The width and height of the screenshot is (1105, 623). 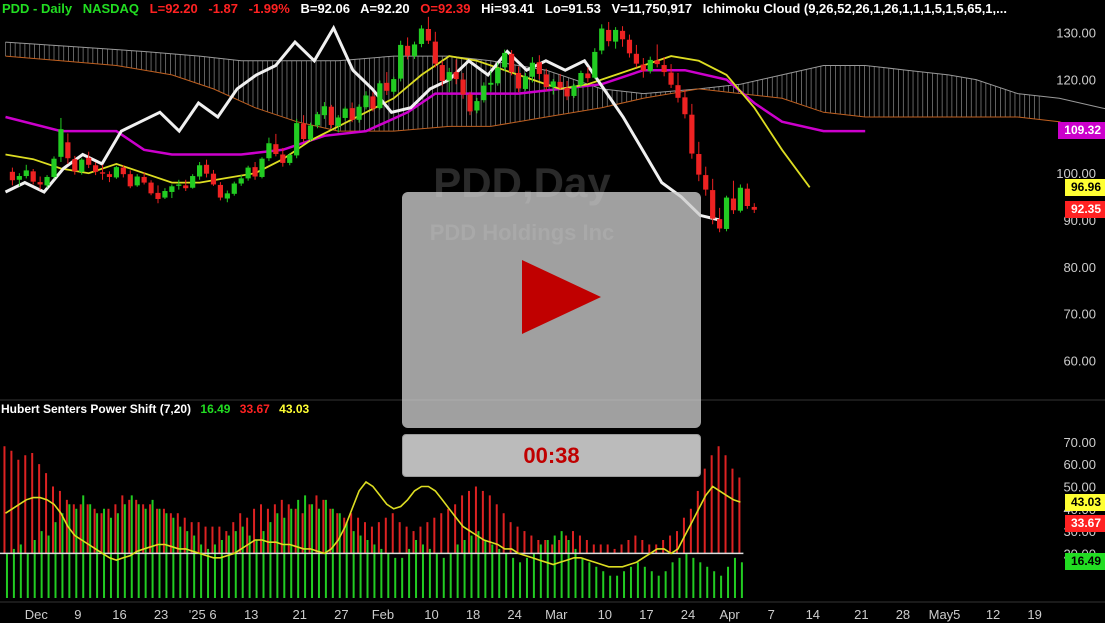 I want to click on indicator-tick-label: 60.00, so click(x=1079, y=464).